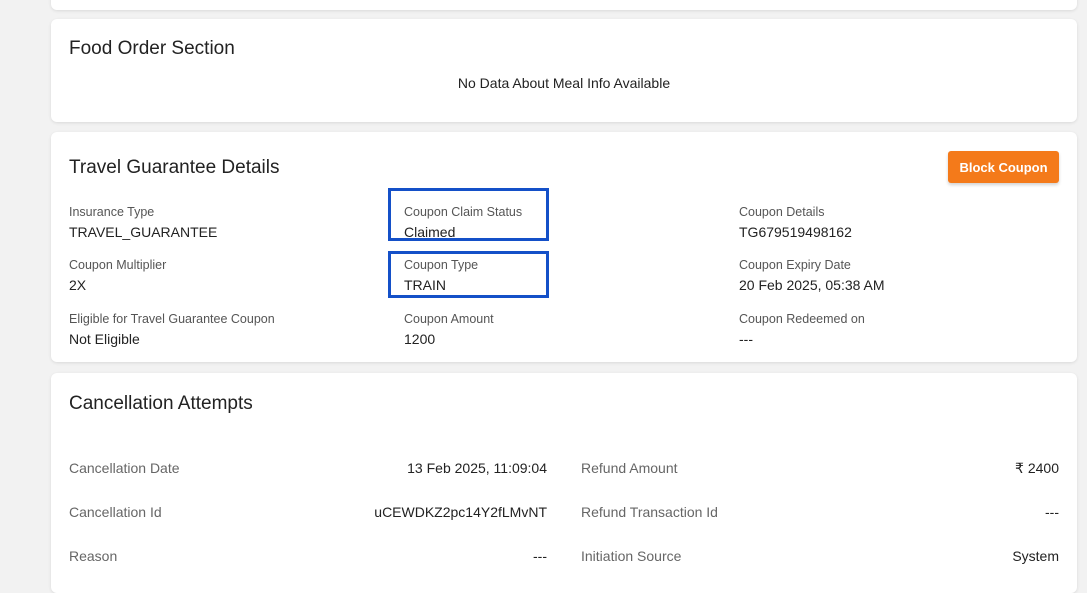 This screenshot has width=1087, height=593. What do you see at coordinates (795, 232) in the screenshot?
I see `field-value: TG679519498162` at bounding box center [795, 232].